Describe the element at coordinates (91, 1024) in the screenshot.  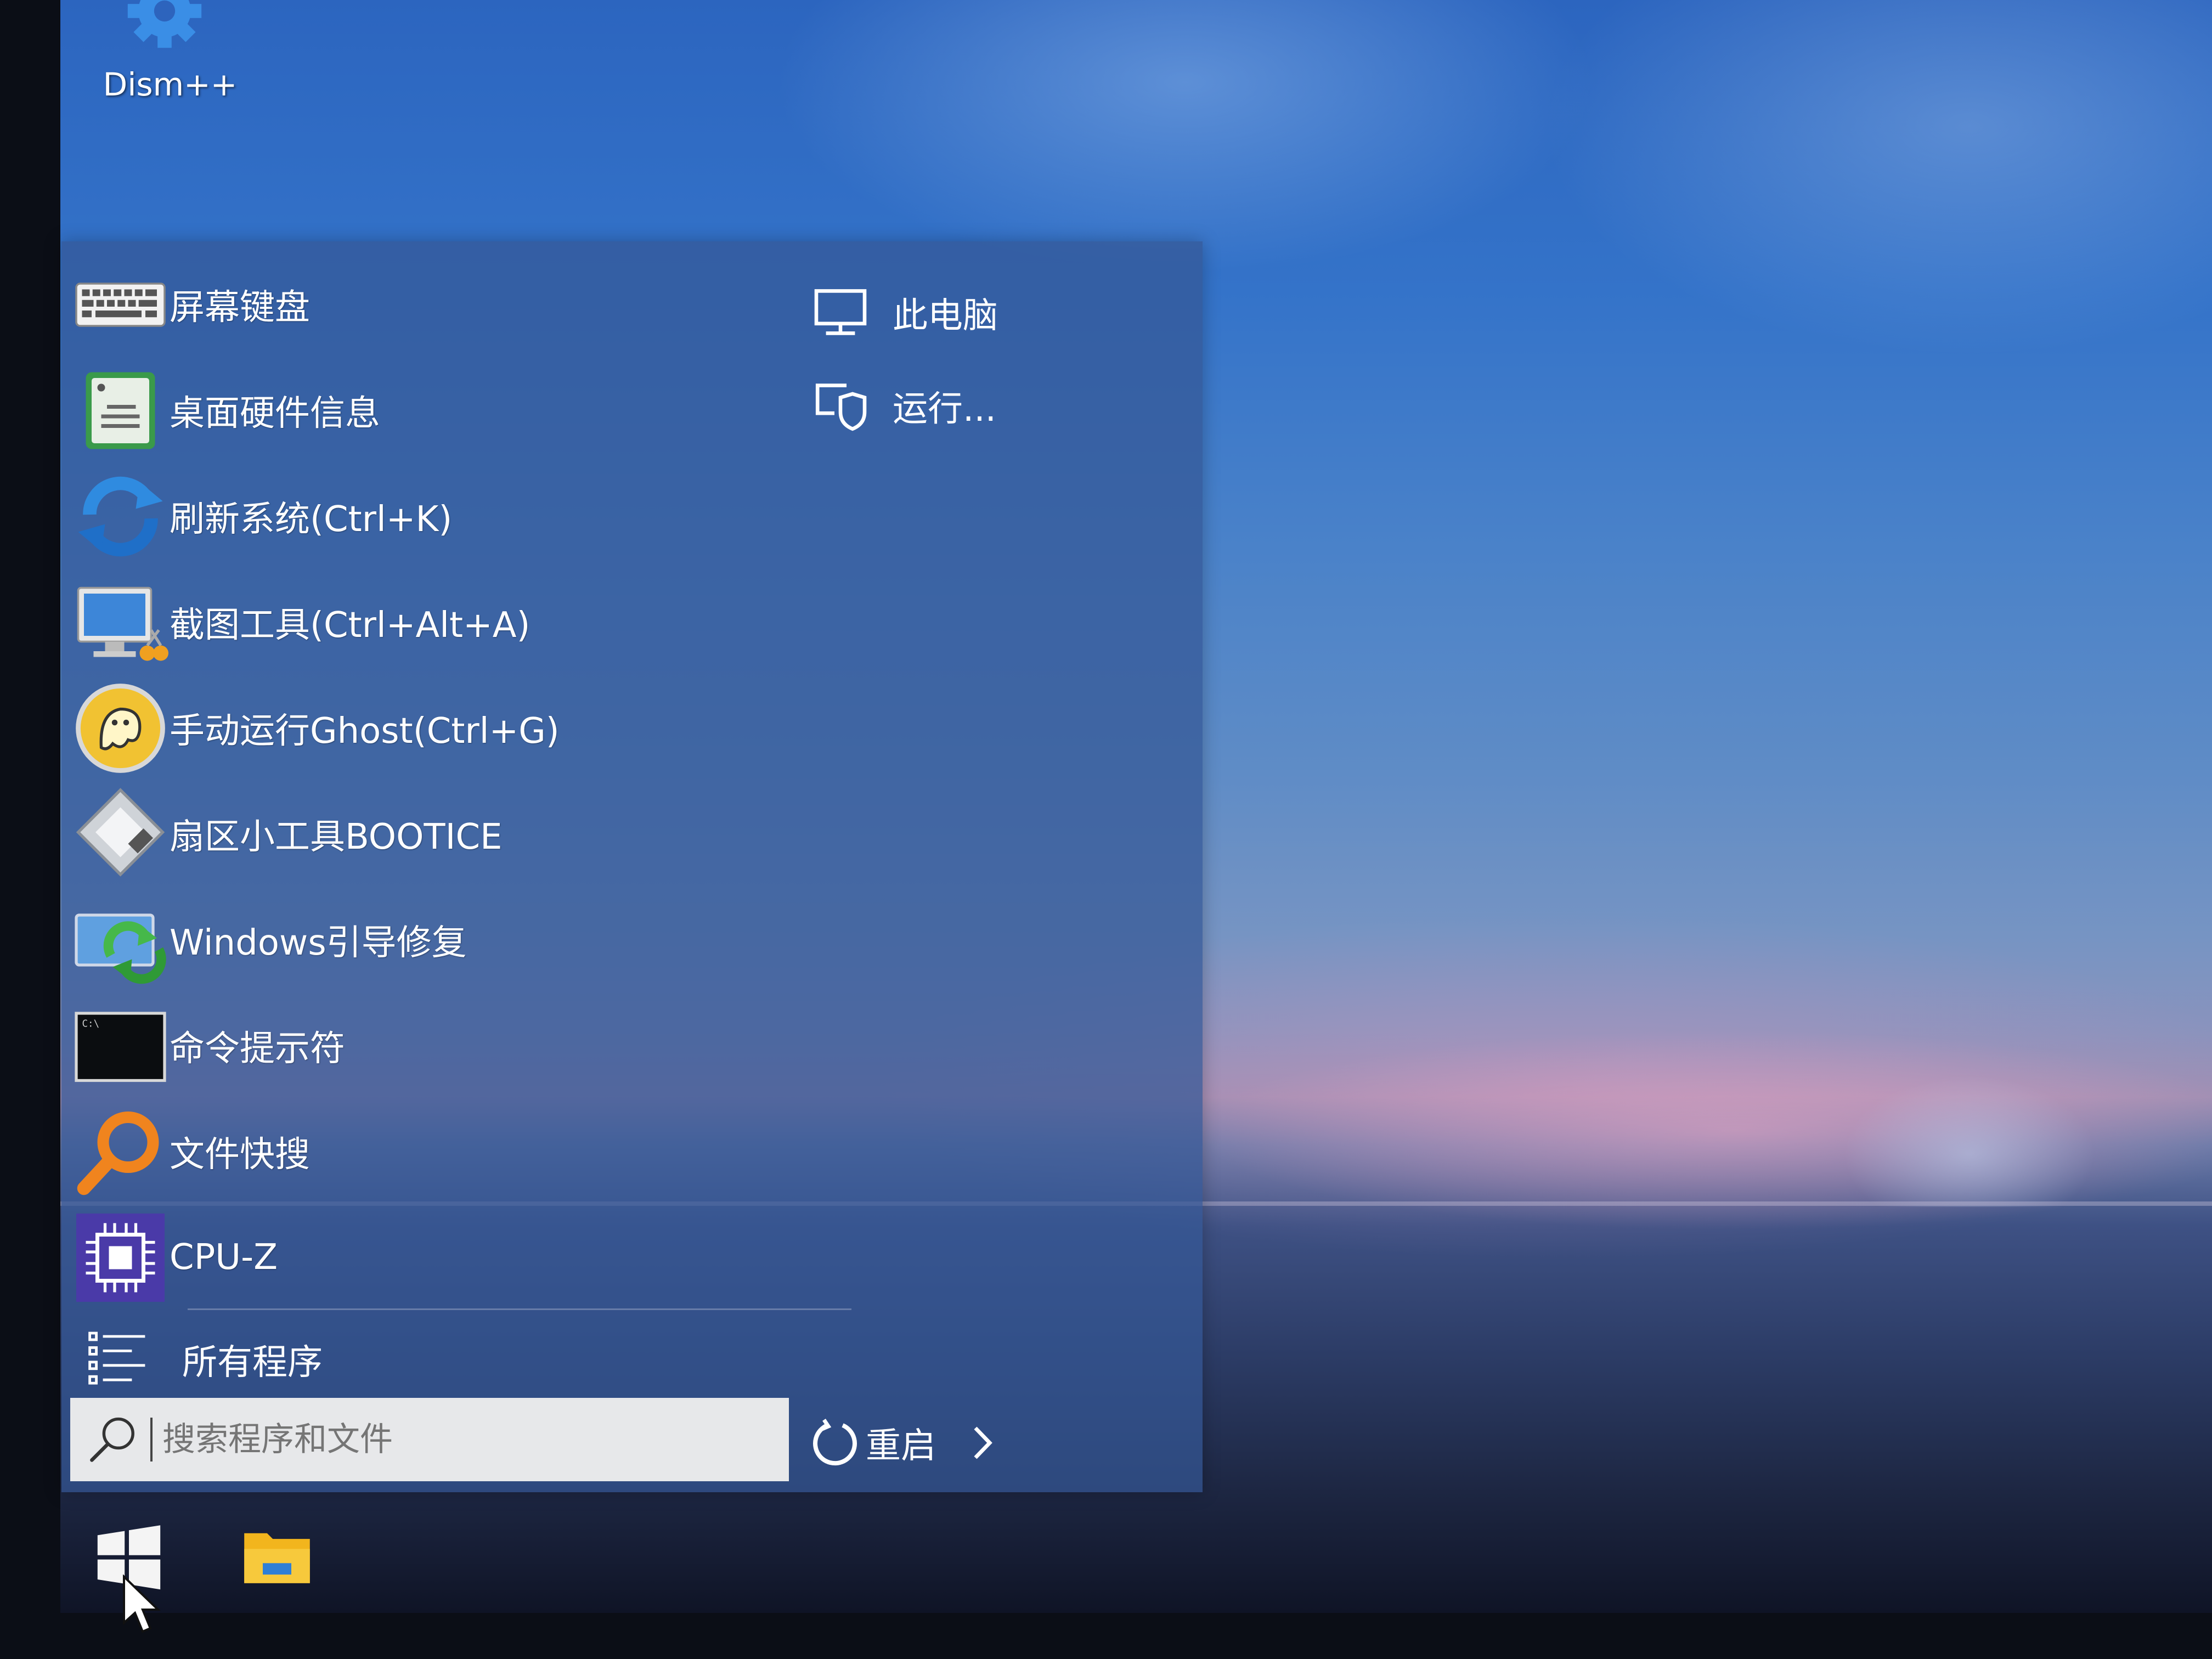
I see `svg-text: C:\` at that location.